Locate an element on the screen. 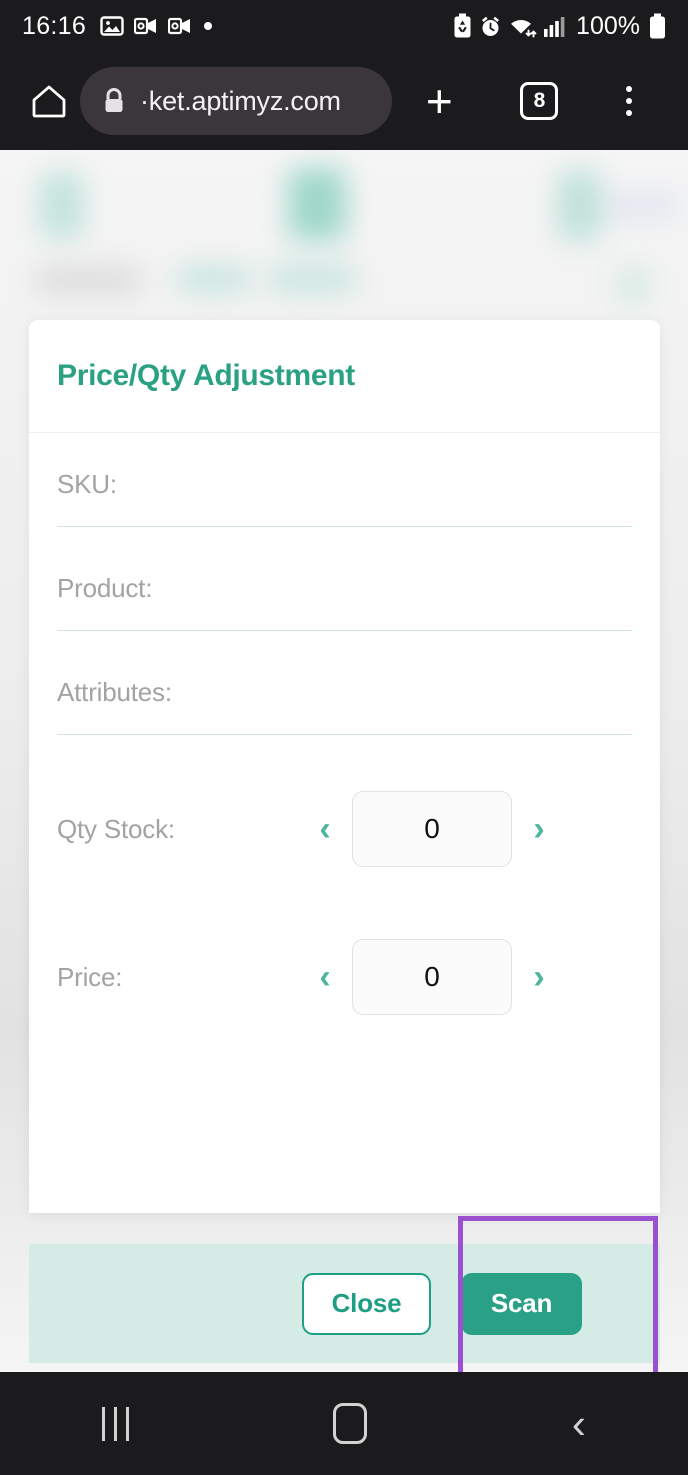 This screenshot has height=1475, width=688. status-bar: 16:16 100% is located at coordinates (344, 26).